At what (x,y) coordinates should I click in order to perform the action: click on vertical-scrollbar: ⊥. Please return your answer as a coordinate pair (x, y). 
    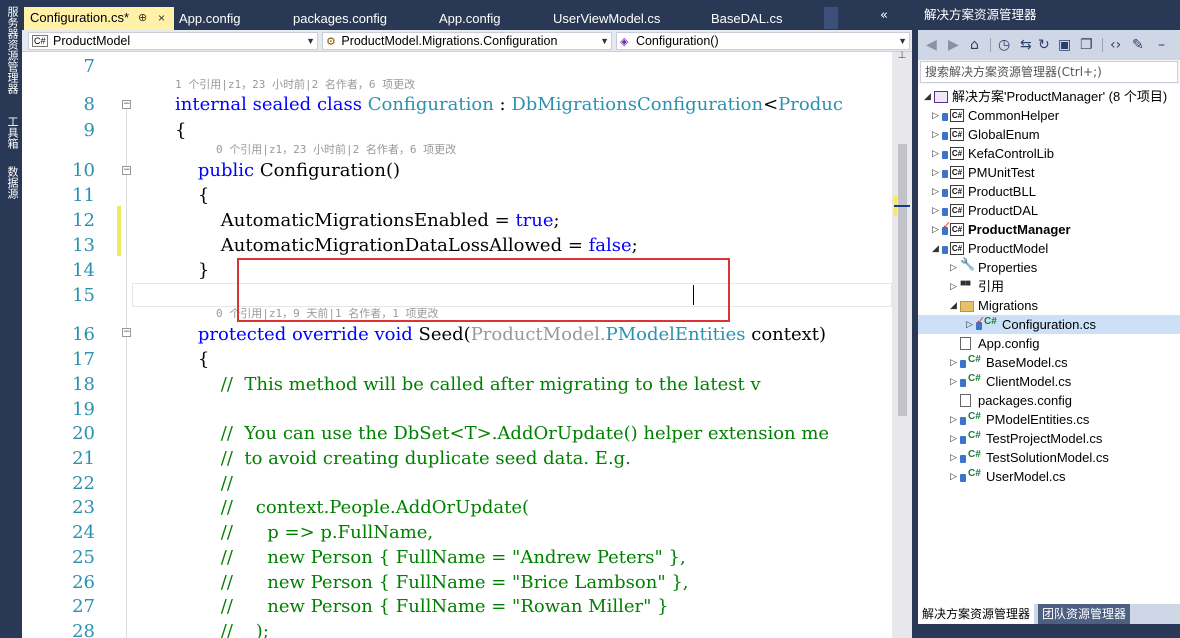
    Looking at the image, I should click on (902, 344).